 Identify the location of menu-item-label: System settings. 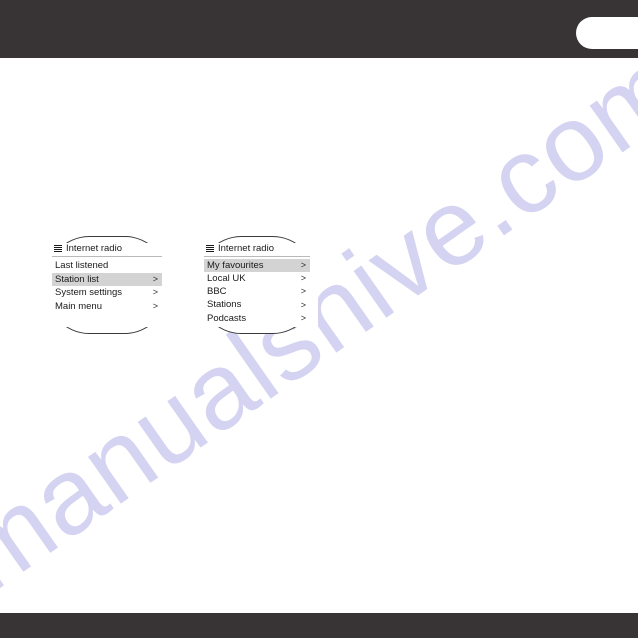
(89, 292).